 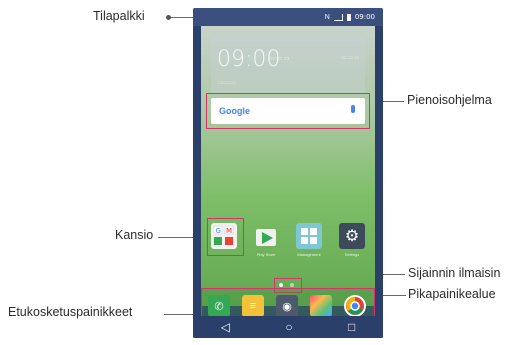 What do you see at coordinates (353, 109) in the screenshot?
I see `mic-icon` at bounding box center [353, 109].